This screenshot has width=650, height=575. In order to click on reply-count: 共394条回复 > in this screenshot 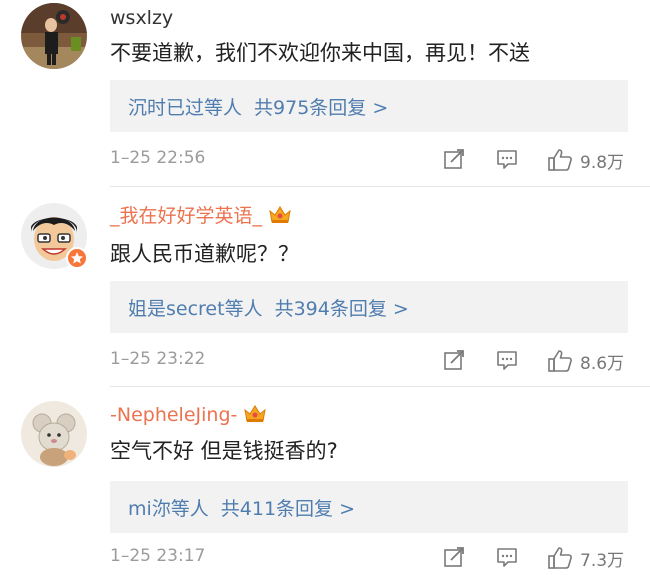, I will do `click(342, 307)`.